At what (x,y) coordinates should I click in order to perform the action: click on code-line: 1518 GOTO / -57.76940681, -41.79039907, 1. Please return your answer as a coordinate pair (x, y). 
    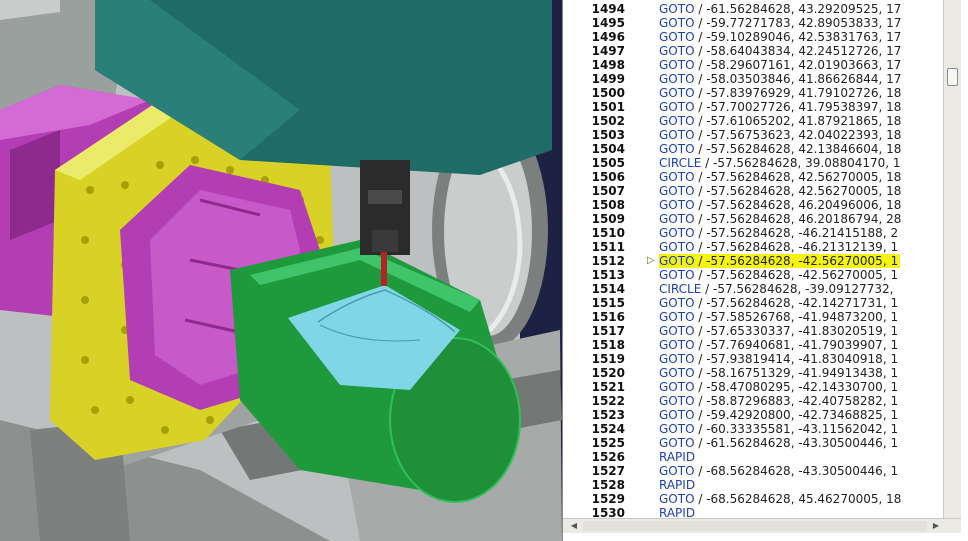
    Looking at the image, I should click on (753, 345).